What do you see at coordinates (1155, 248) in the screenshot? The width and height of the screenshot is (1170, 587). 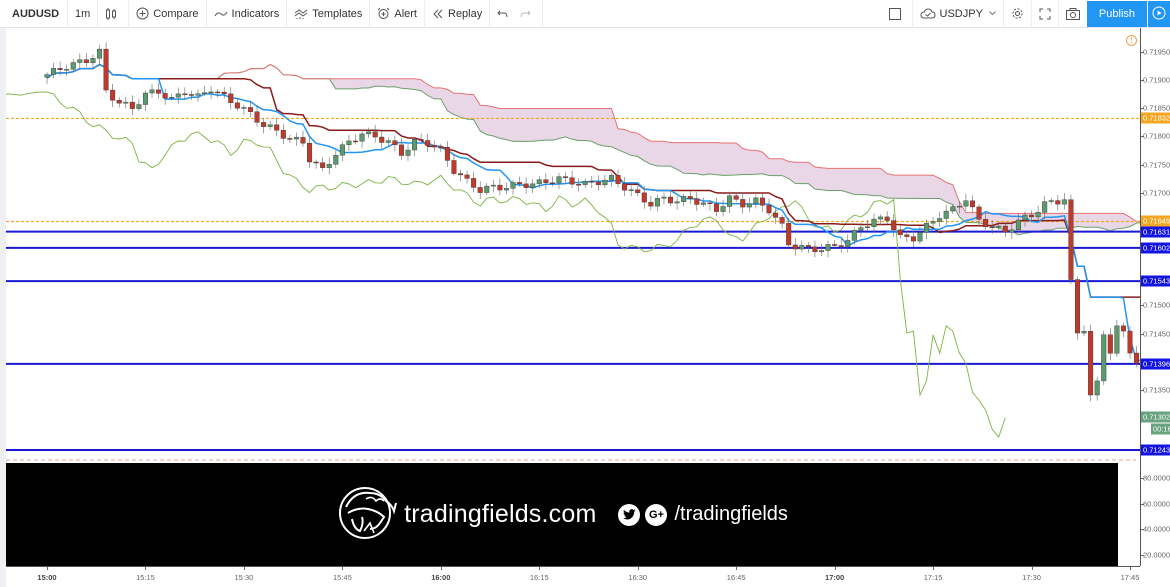 I see `price-level-tag: 0.71602` at bounding box center [1155, 248].